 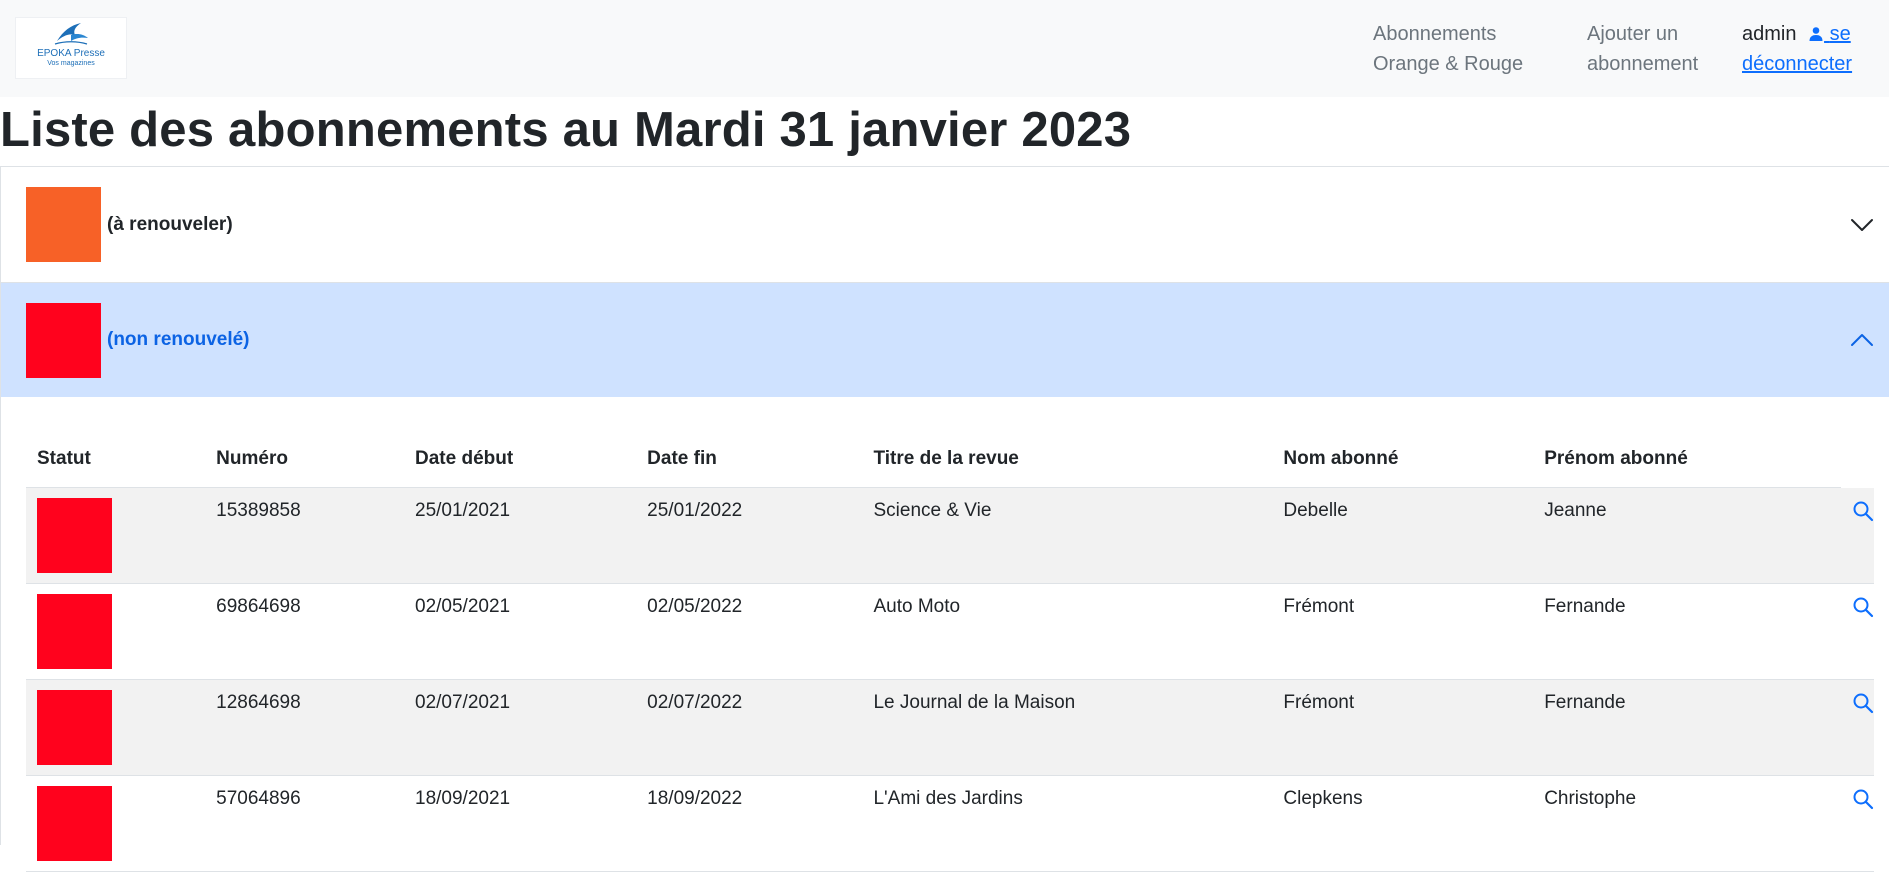 What do you see at coordinates (71, 34) in the screenshot?
I see `bird-logo-icon` at bounding box center [71, 34].